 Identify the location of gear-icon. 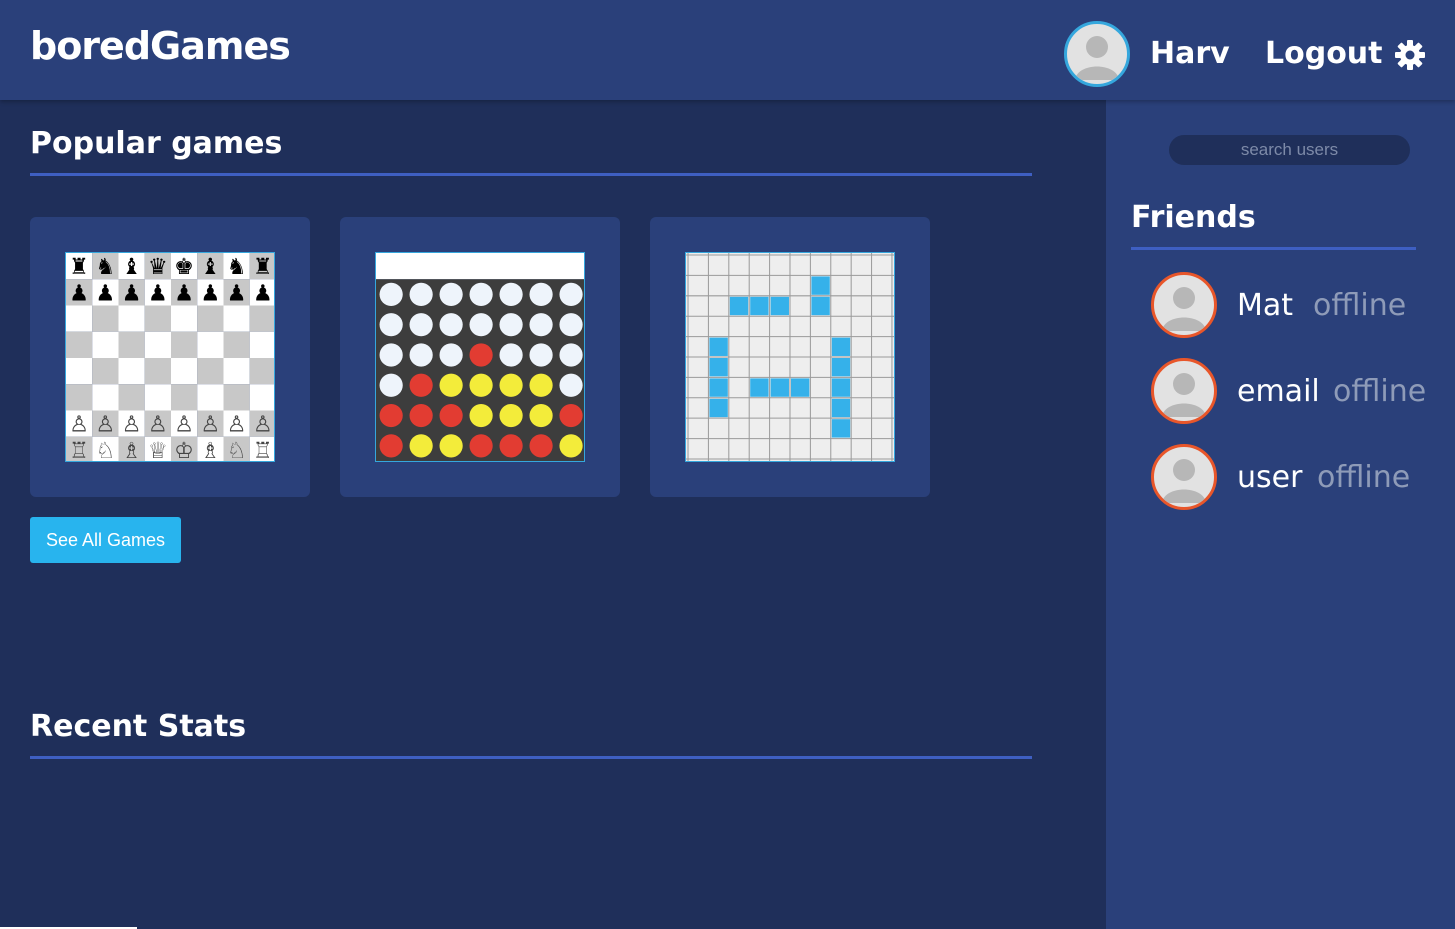
(1410, 55).